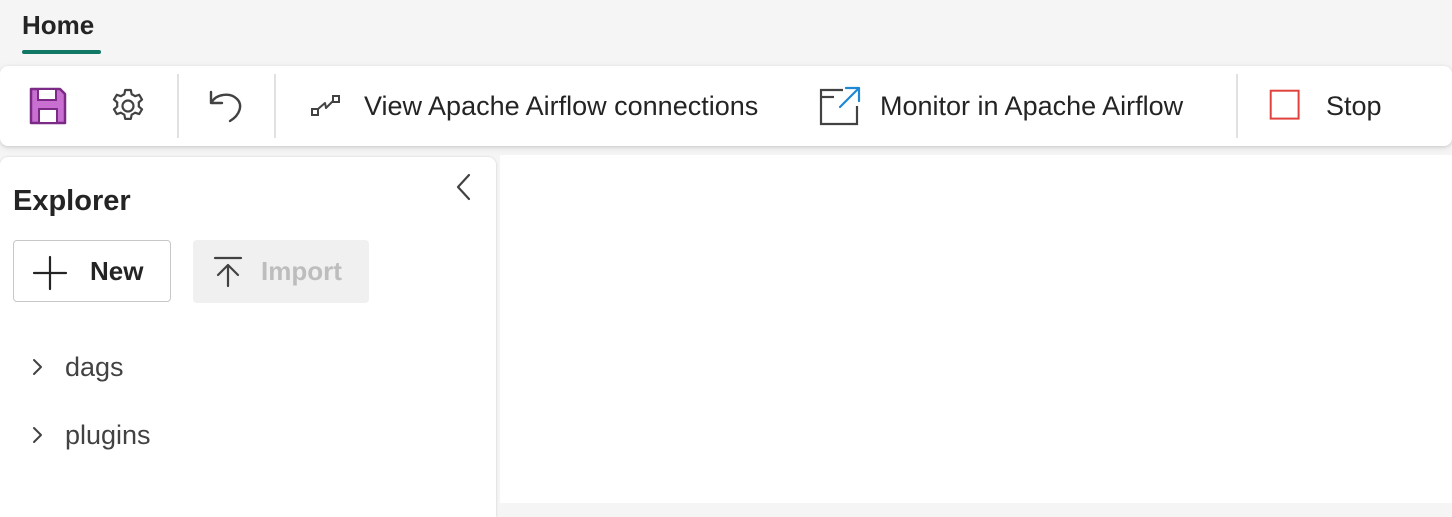 The height and width of the screenshot is (517, 1452). Describe the element at coordinates (1354, 106) in the screenshot. I see `stop-label: Stop` at that location.